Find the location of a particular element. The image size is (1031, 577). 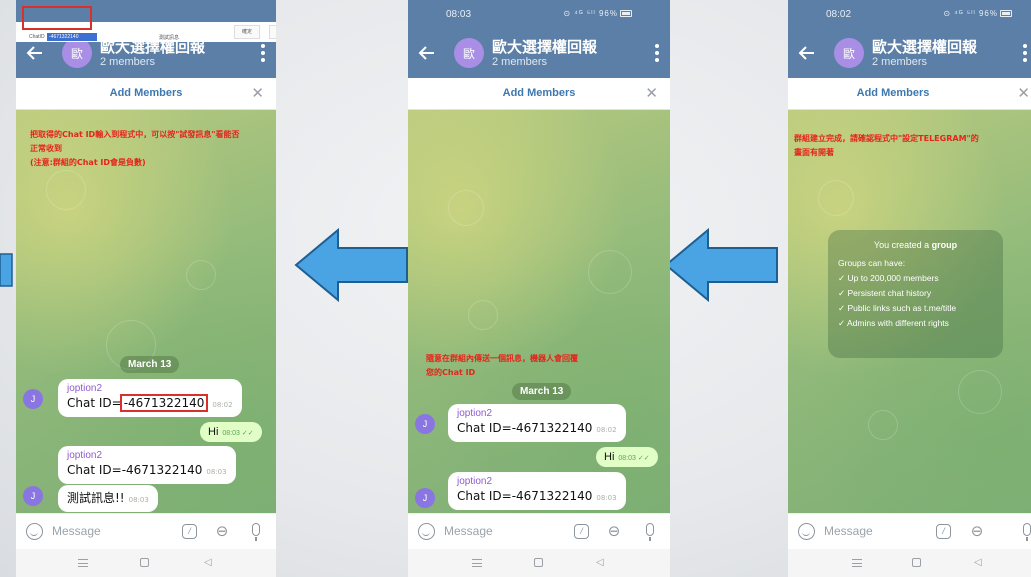

feature-item: ✓ Persistent chat history is located at coordinates (885, 293).